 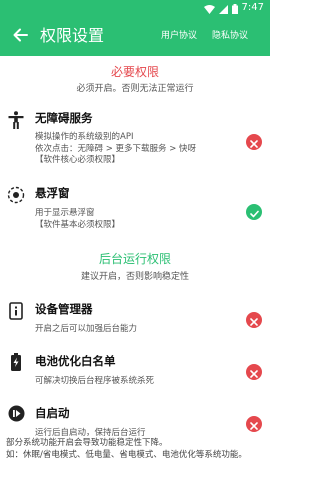 What do you see at coordinates (95, 381) in the screenshot?
I see `permission-description: 可解决切换后台程序被系统杀死` at bounding box center [95, 381].